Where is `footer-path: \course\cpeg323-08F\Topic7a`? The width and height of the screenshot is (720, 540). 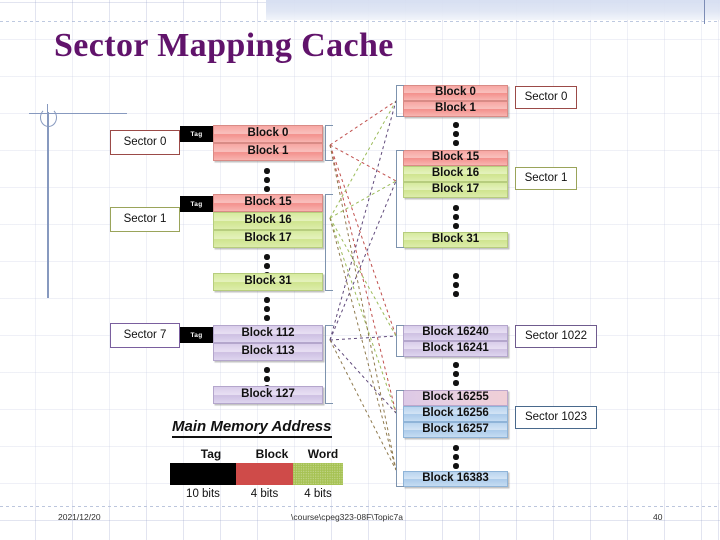 footer-path: \course\cpeg323-08F\Topic7a is located at coordinates (347, 517).